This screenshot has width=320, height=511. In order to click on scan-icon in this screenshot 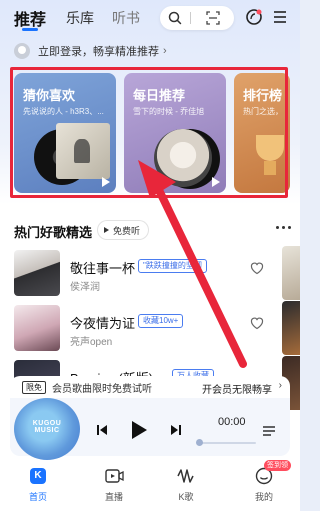, I will do `click(213, 18)`.